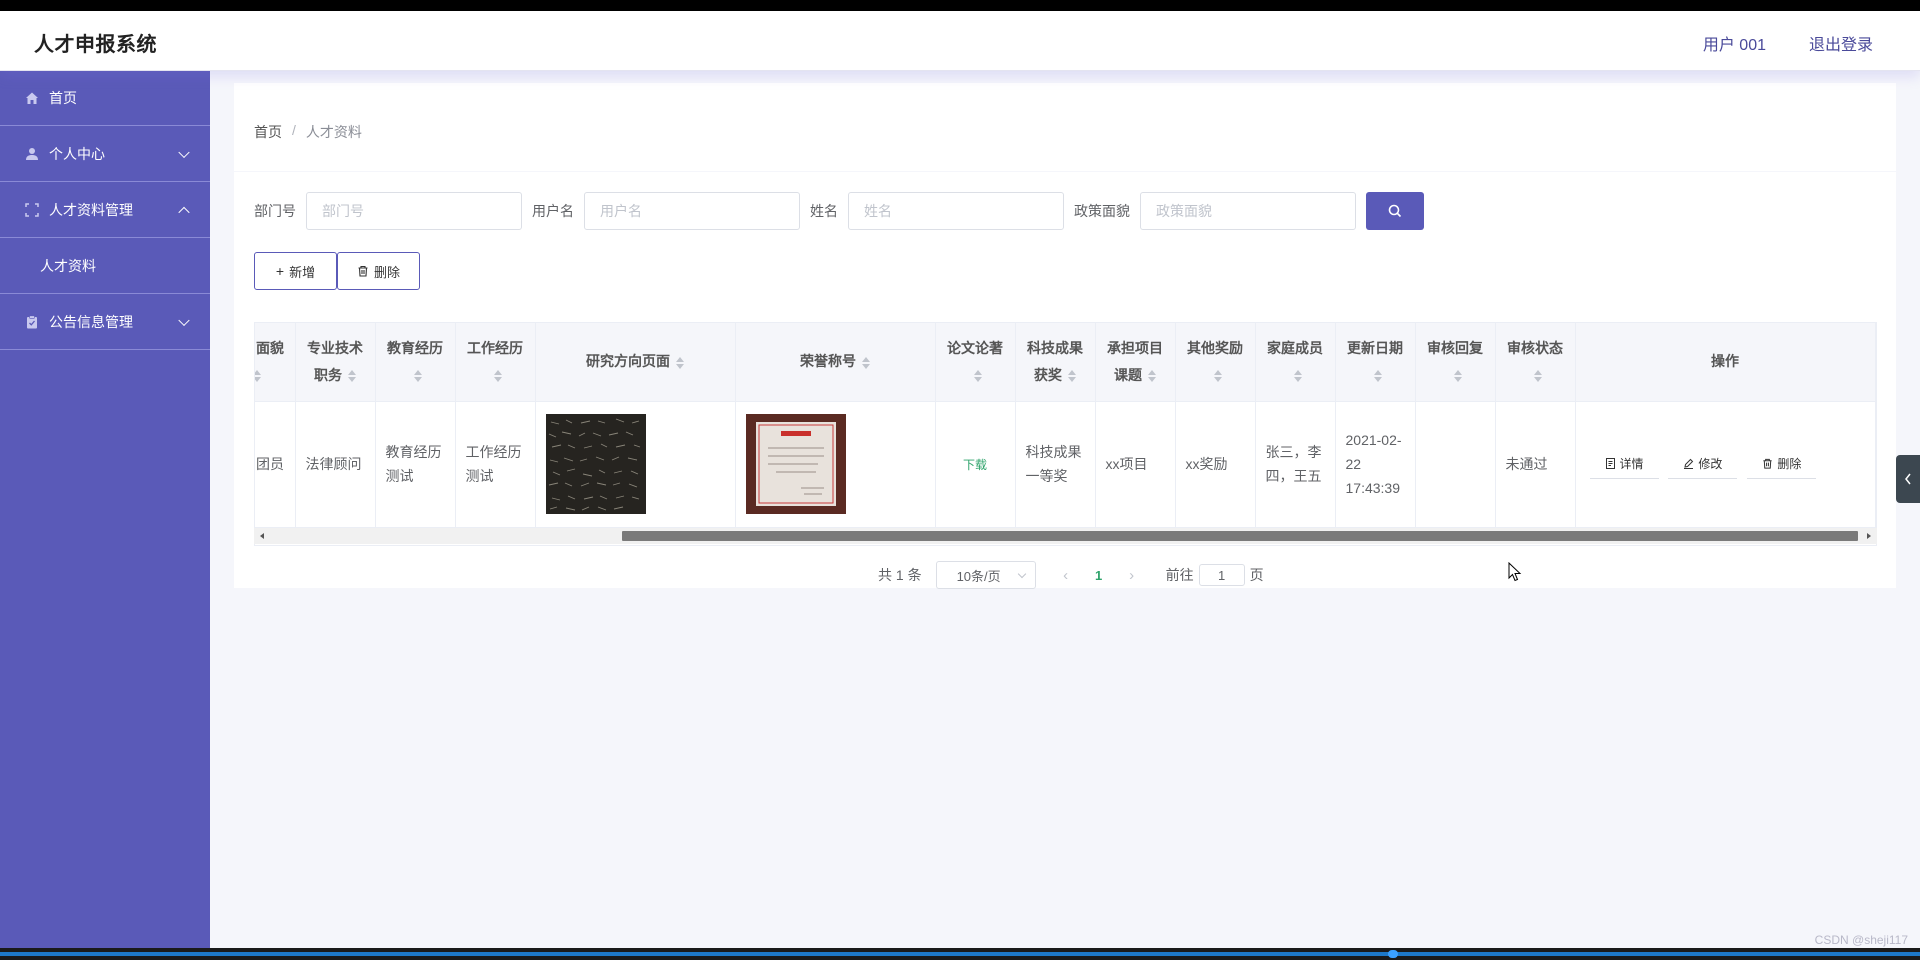 Image resolution: width=1920 pixels, height=960 pixels. Describe the element at coordinates (975, 362) in the screenshot. I see `column-header: 论文论著` at that location.